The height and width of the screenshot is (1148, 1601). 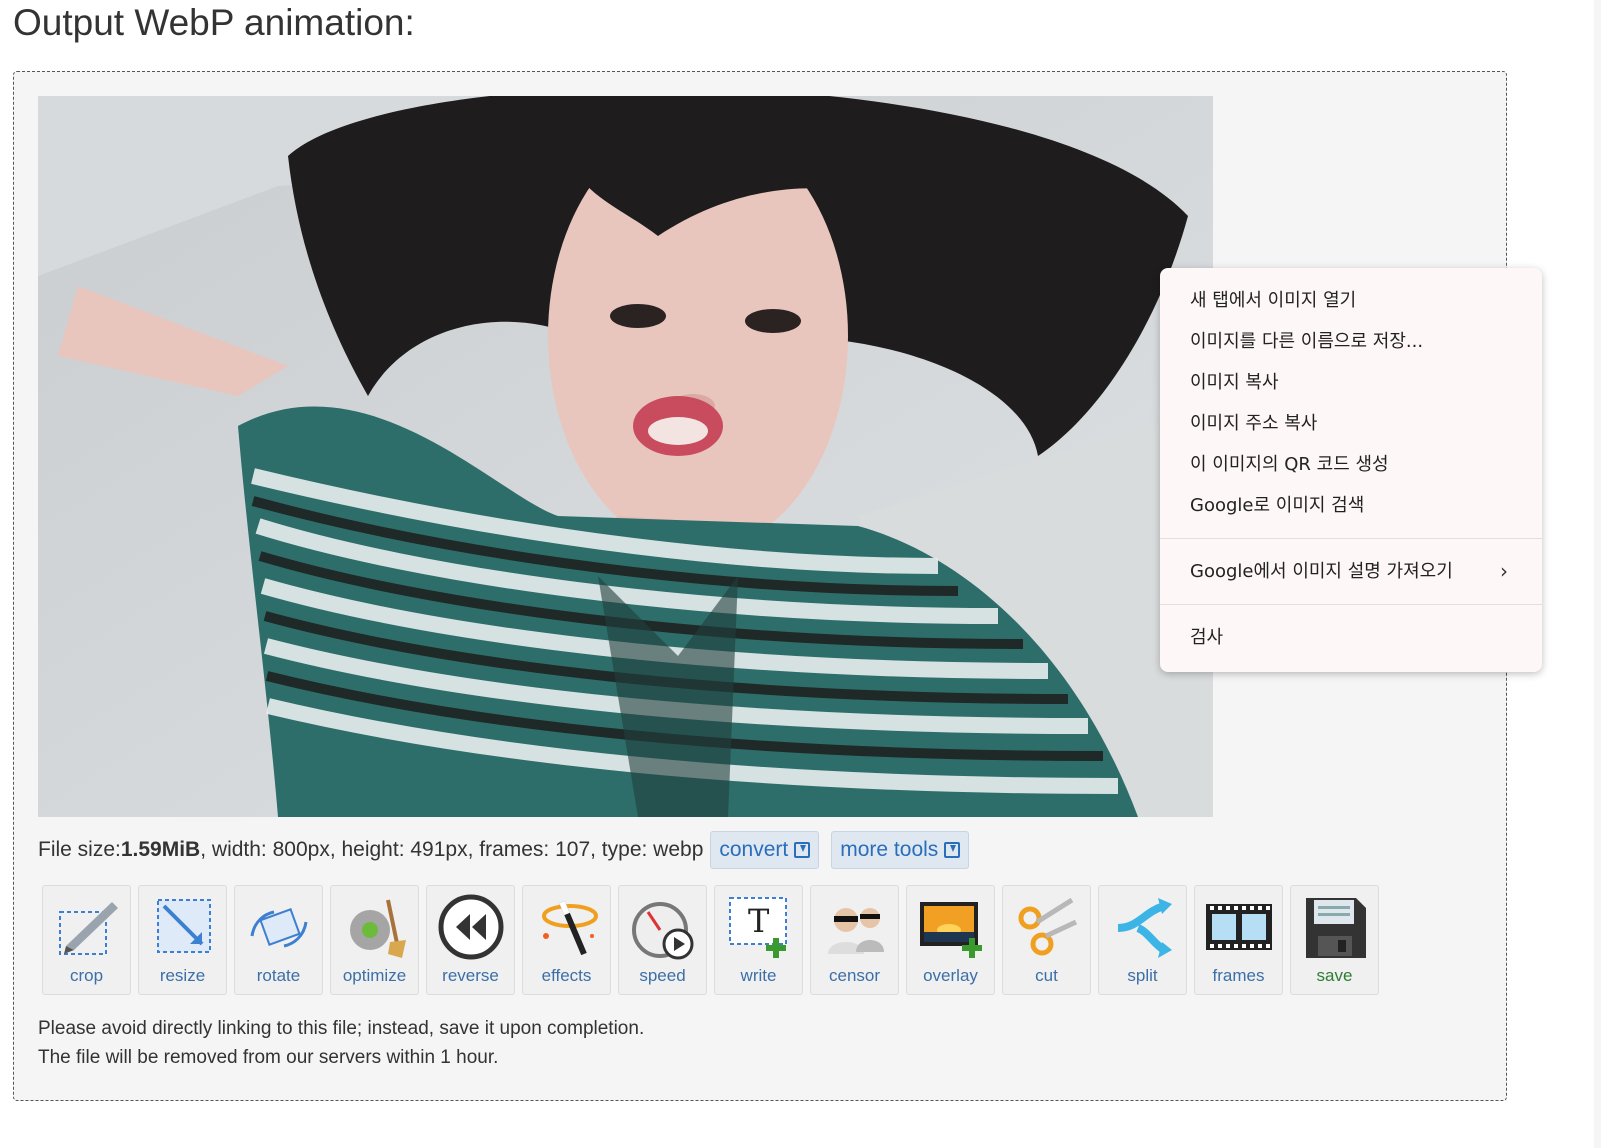 I want to click on tool-label: resize, so click(x=182, y=975).